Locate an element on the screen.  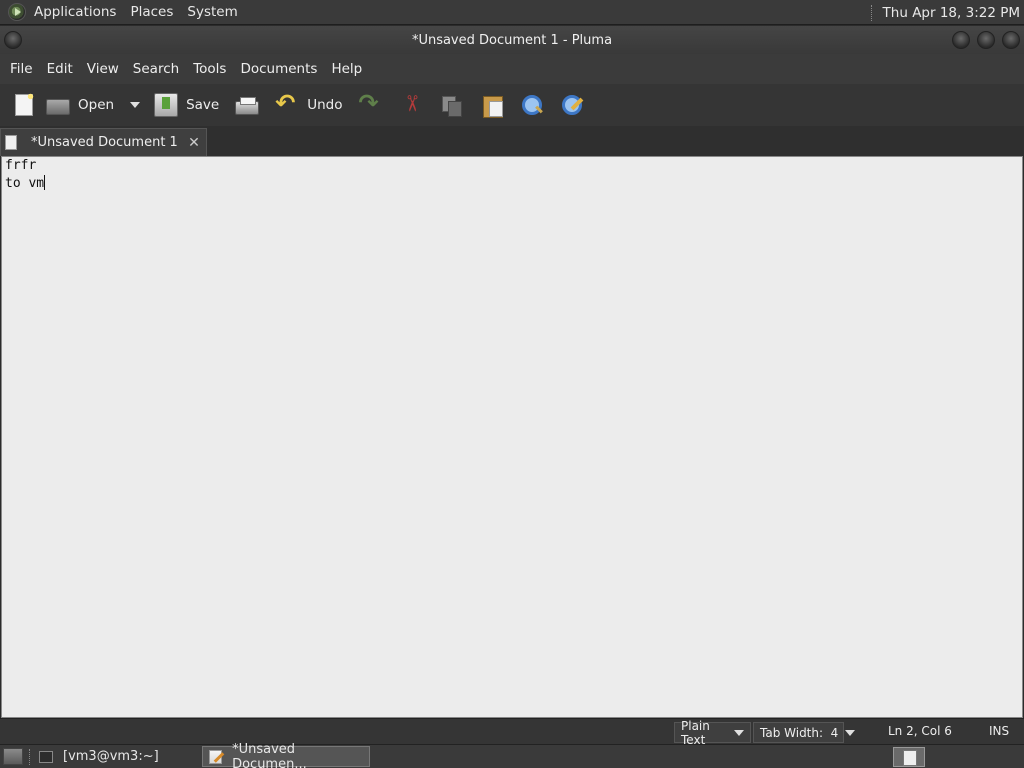
places-menu: Places is located at coordinates (151, 12).